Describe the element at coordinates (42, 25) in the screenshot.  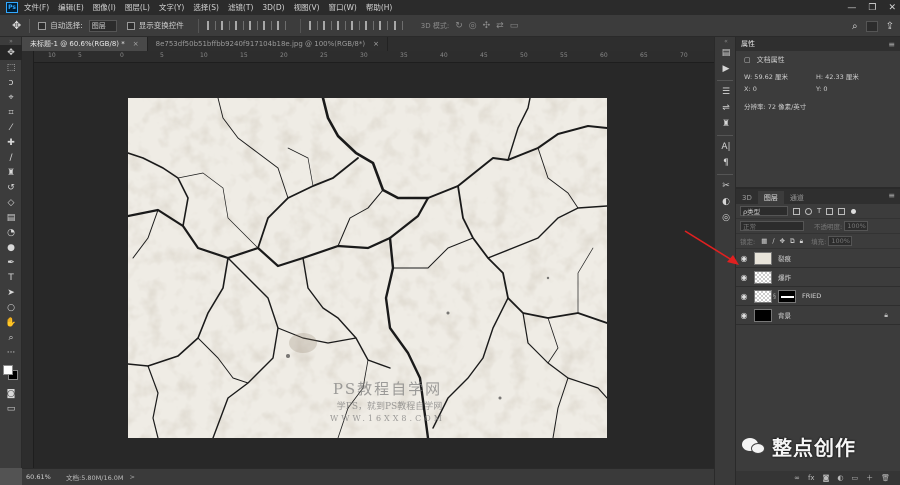
I see `auto-select-checkbox` at that location.